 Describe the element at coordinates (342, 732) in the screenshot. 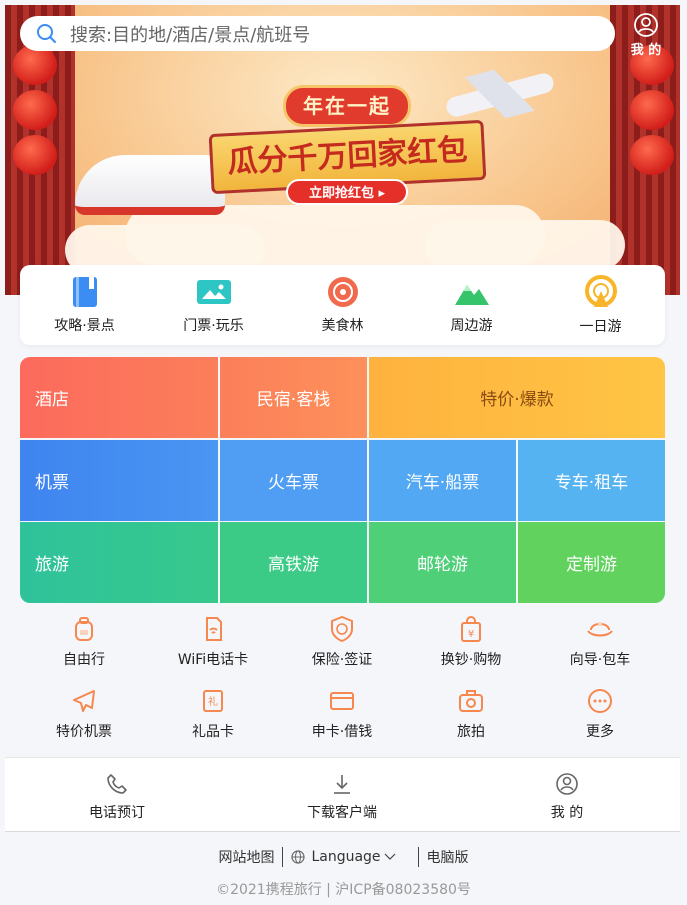

I see `service-label: 申卡·借钱` at that location.